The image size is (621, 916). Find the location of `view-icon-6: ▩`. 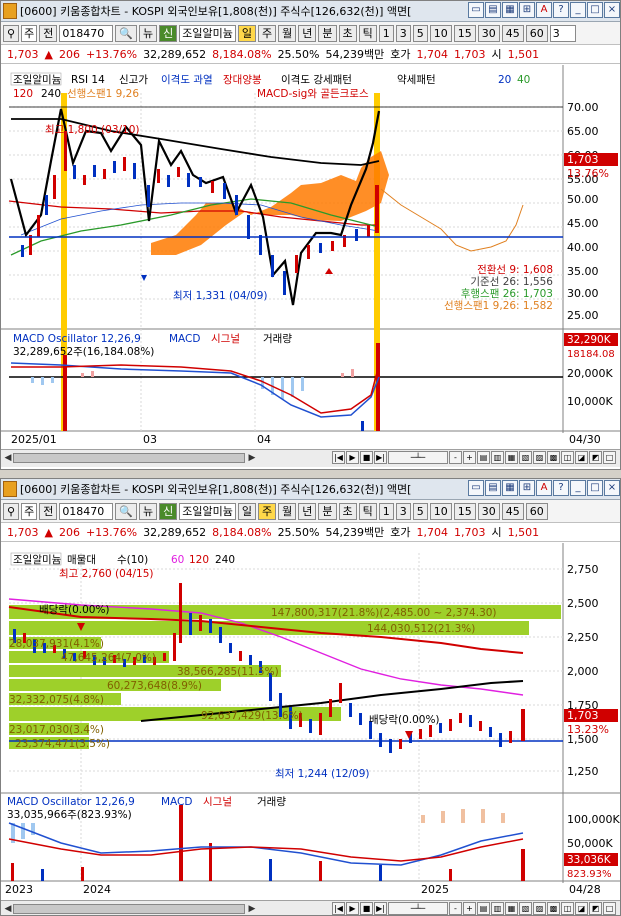

view-icon-6: ▩ is located at coordinates (553, 457).